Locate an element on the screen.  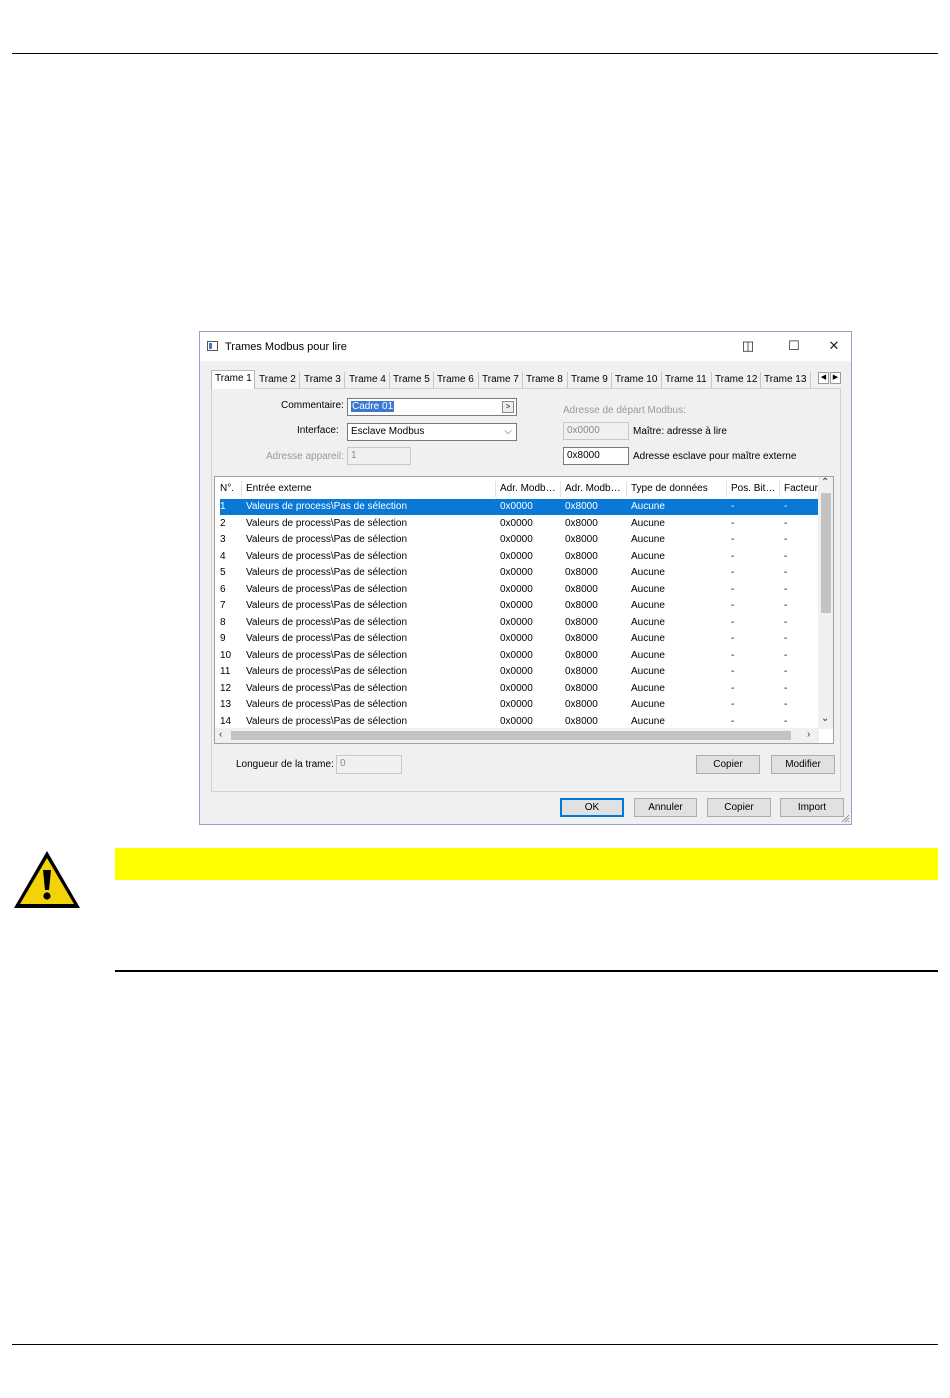
resize-grip-icon is located at coordinates (845, 818).